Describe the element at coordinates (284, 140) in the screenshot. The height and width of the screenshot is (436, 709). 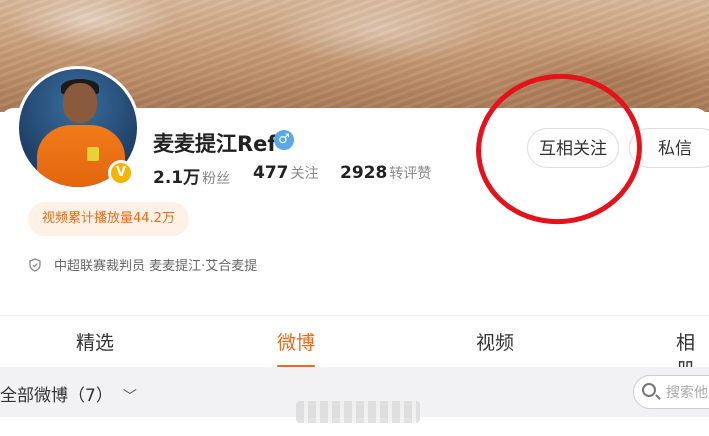
I see `male-icon: ♂` at that location.